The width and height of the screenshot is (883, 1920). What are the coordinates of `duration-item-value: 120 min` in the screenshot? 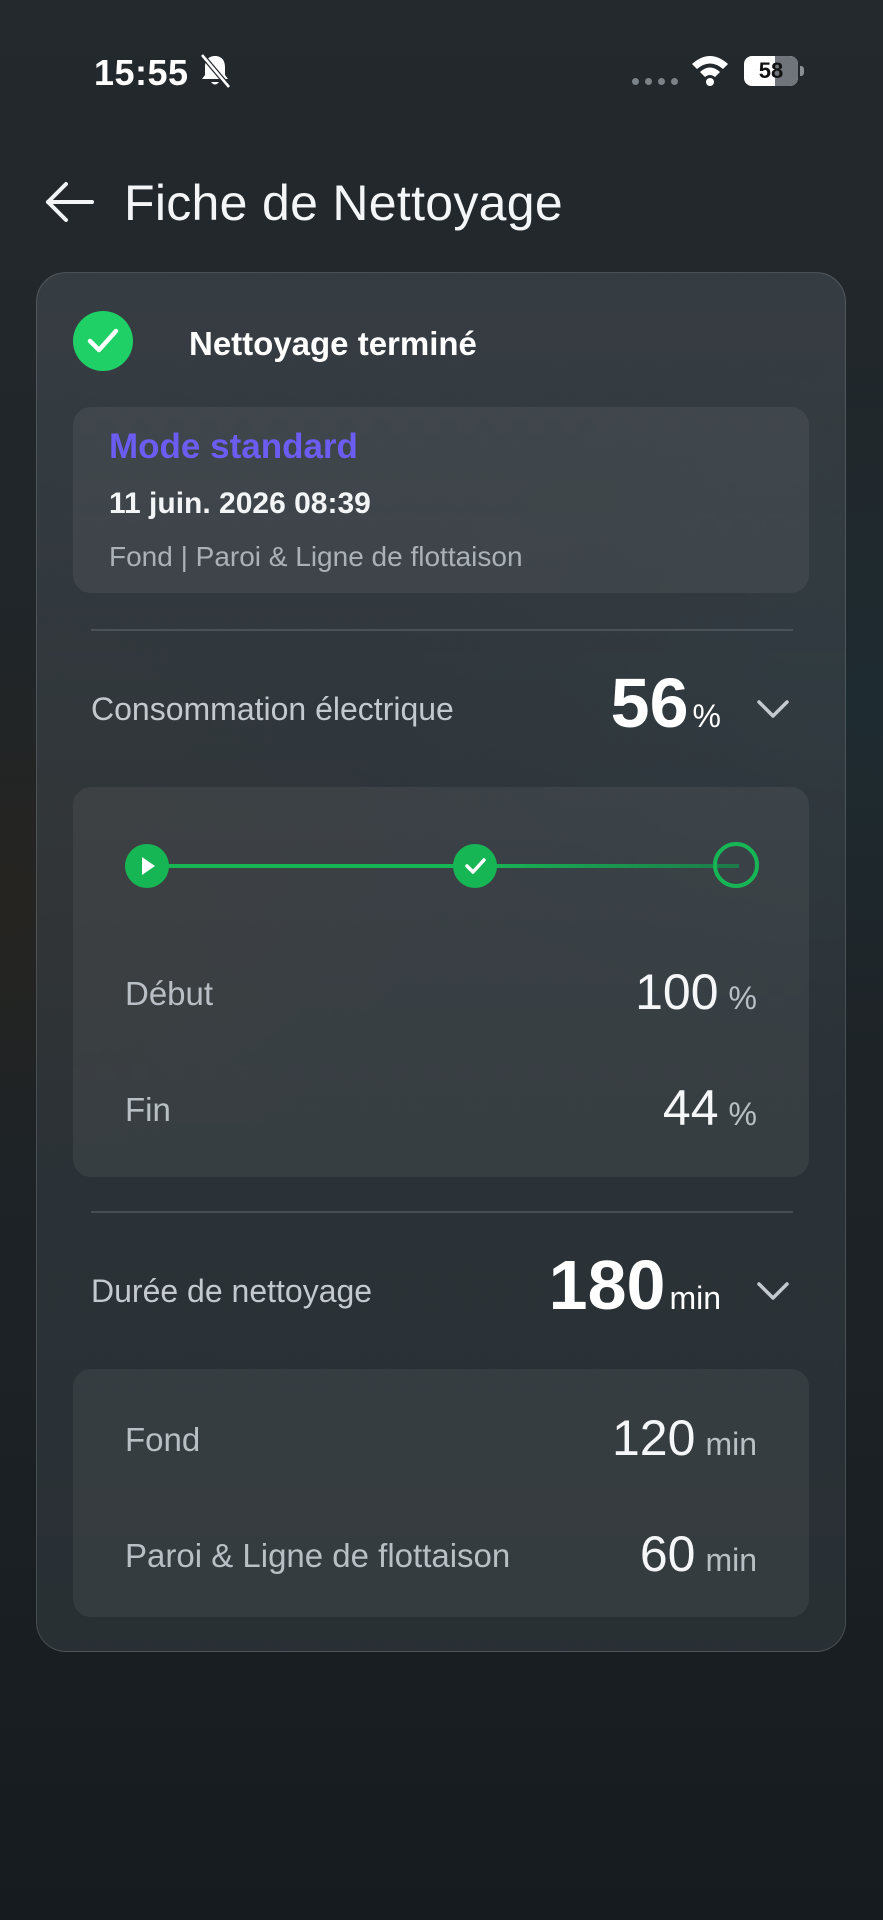 It's located at (684, 1438).